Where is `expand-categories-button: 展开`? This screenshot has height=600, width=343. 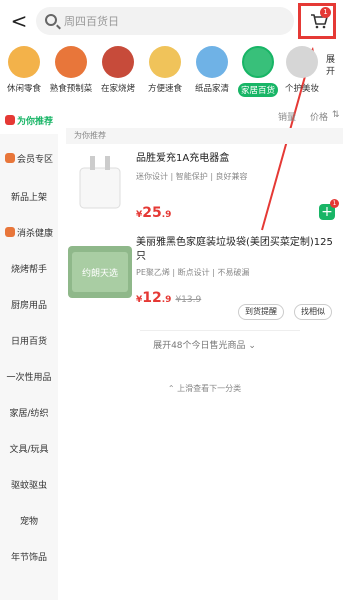 expand-categories-button: 展开 is located at coordinates (332, 66).